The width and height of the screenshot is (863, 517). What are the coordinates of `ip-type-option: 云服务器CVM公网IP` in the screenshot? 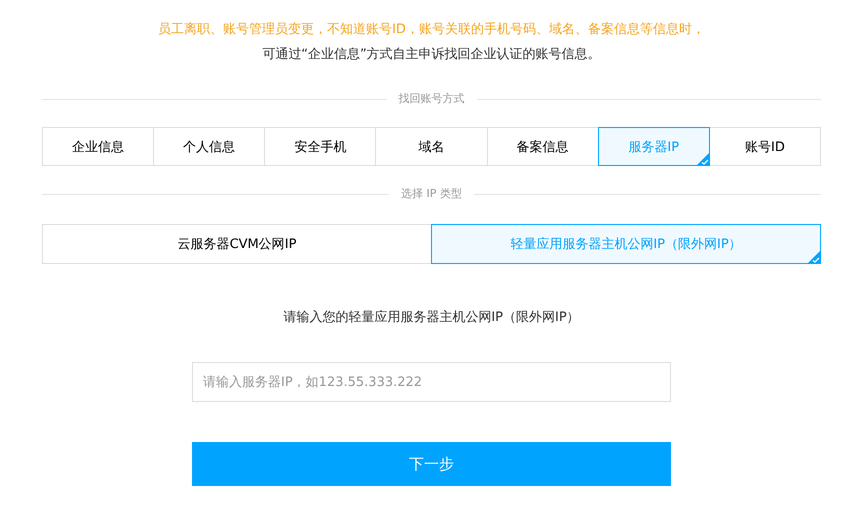 It's located at (237, 244).